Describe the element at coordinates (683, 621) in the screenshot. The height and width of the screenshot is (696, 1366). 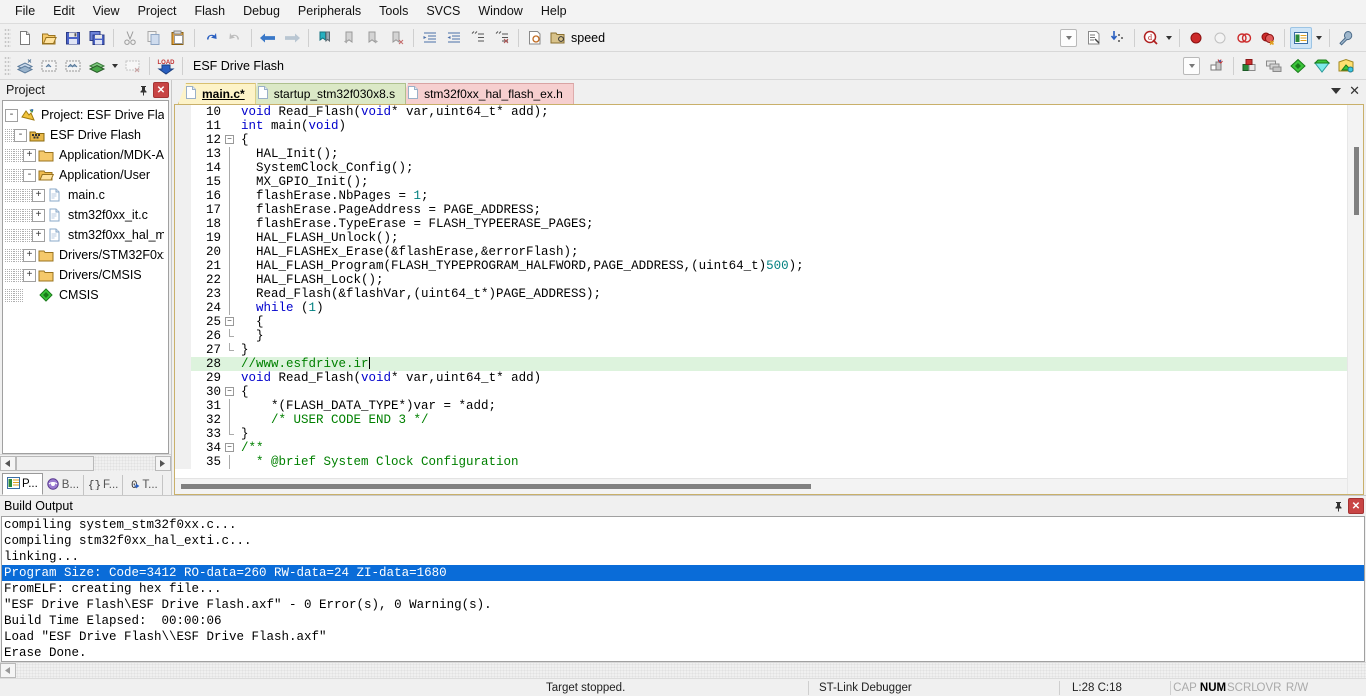
I see `build-output-line: Build Time Elapsed: 00:00:06` at that location.